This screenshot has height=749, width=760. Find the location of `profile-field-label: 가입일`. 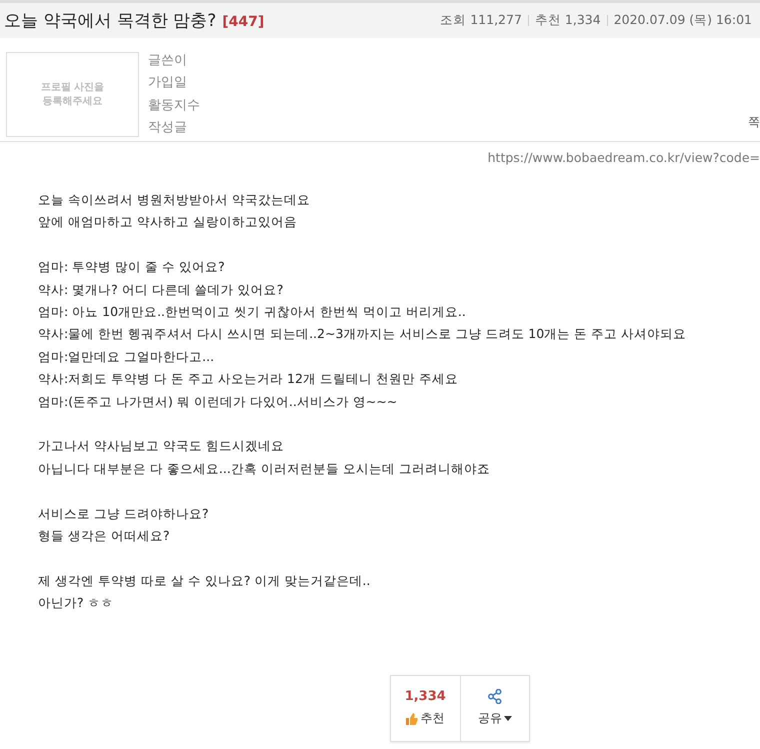

profile-field-label: 가입일 is located at coordinates (168, 83).